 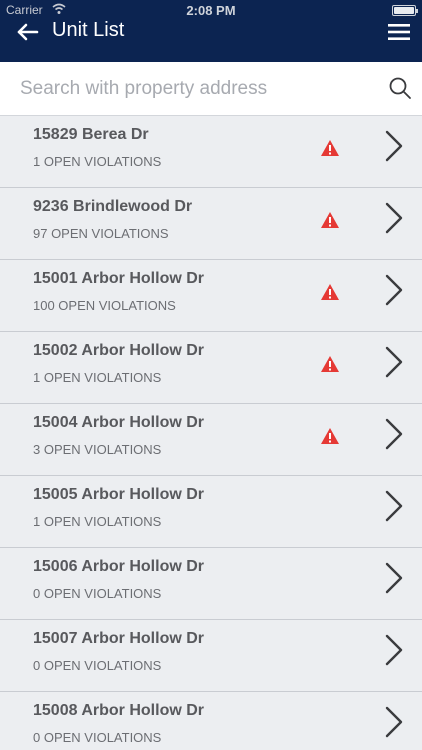 What do you see at coordinates (211, 584) in the screenshot?
I see `unit-list-item: 15006 Arbor Hollow Dr 0 OPEN VIOLATIONS` at bounding box center [211, 584].